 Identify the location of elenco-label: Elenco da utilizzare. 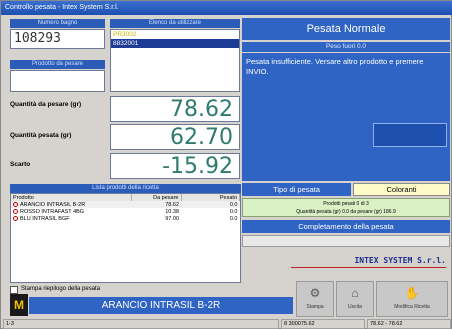
(175, 23).